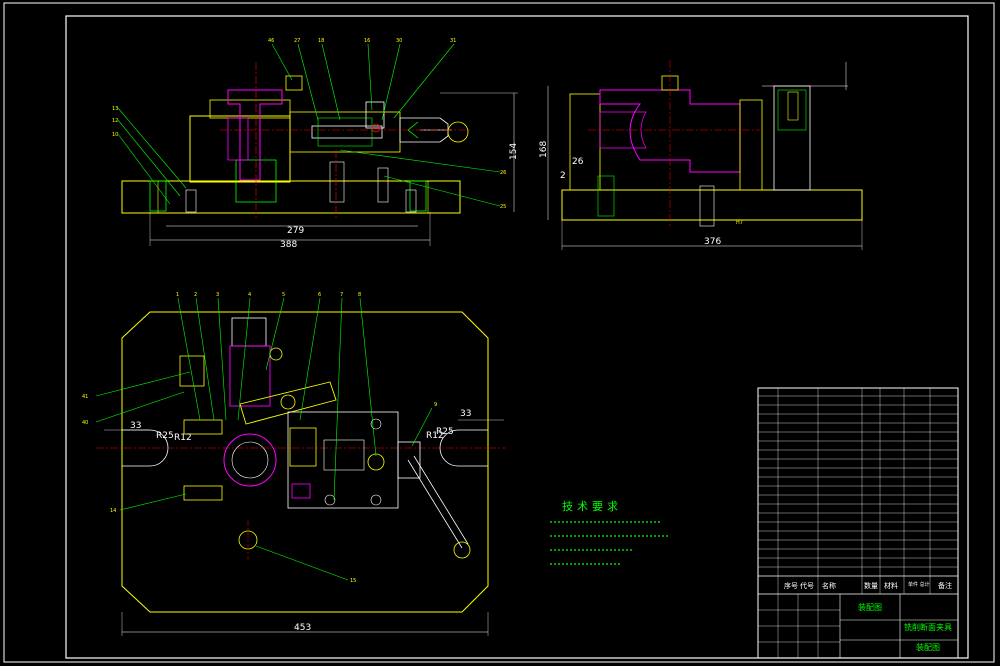 The image size is (1000, 666). What do you see at coordinates (353, 581) in the screenshot?
I see `callout-plan-bottom-1: 15` at bounding box center [353, 581].